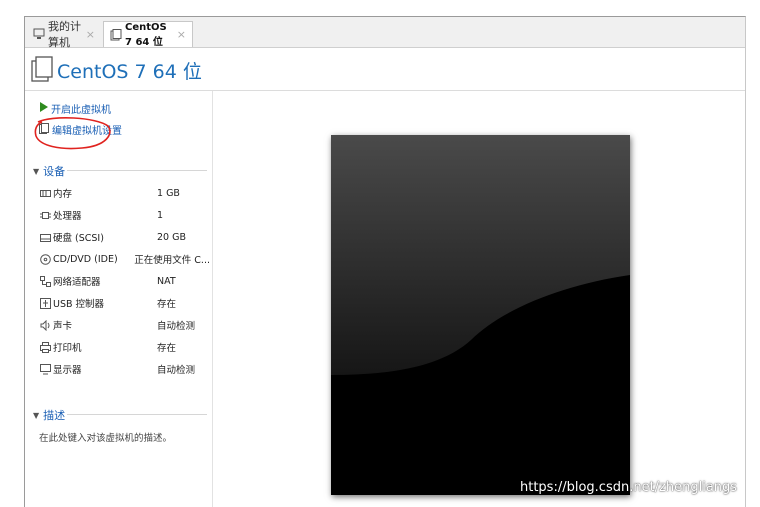 The height and width of the screenshot is (507, 760). What do you see at coordinates (105, 437) in the screenshot?
I see `description-field: 在此处键入对该虚拟机的描述。` at bounding box center [105, 437].